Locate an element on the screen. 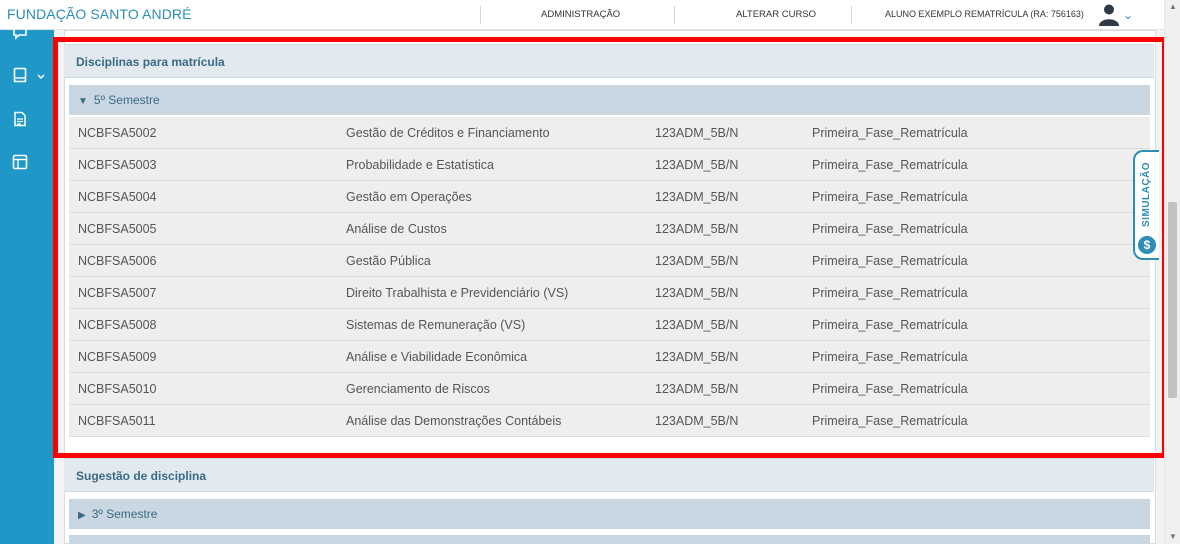 This screenshot has height=544, width=1180. brand-name: FUNDAÇÃO SANTO ANDRÉ is located at coordinates (99, 14).